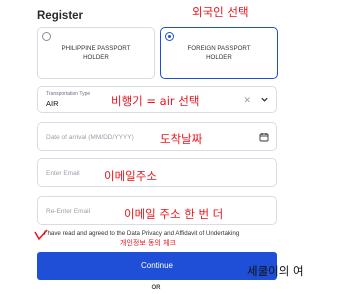 This screenshot has width=340, height=294. I want to click on re-email-placeholder: Re-Enter Email, so click(68, 211).